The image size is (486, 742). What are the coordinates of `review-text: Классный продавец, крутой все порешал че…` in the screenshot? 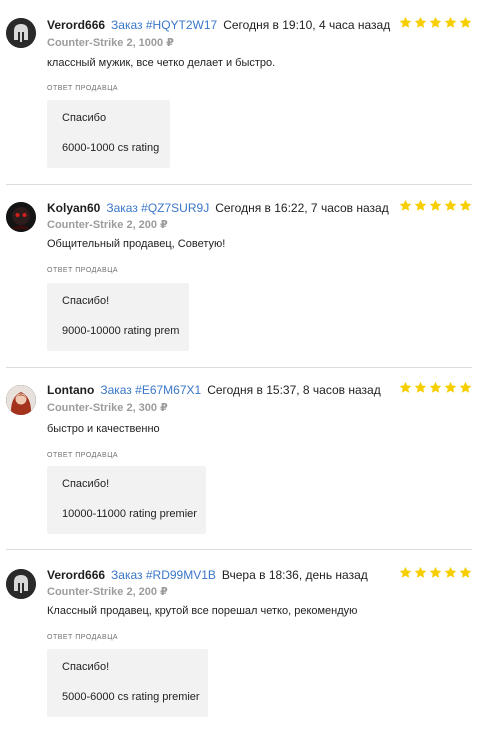 It's located at (202, 611).